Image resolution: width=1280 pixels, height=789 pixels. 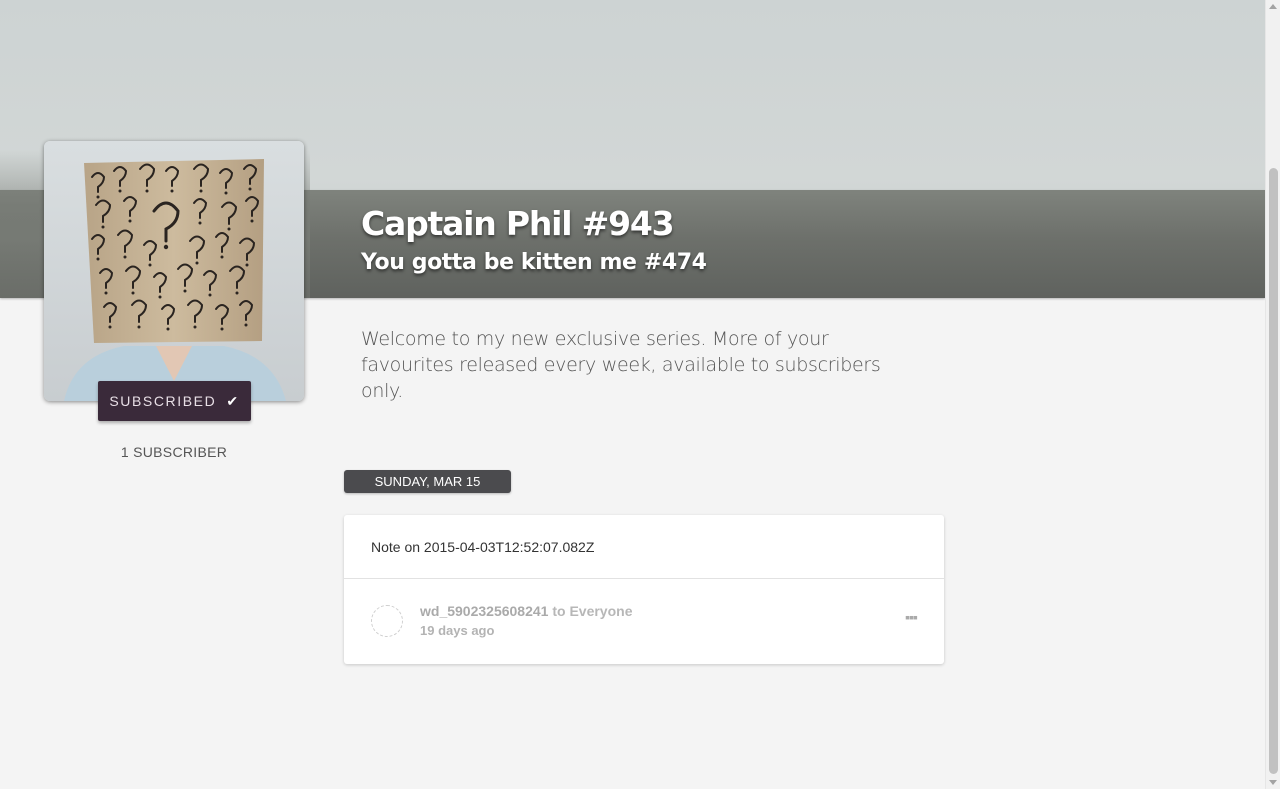 I want to click on note-title: Note on 2015-04-03T12:52:07.082Z, so click(x=644, y=547).